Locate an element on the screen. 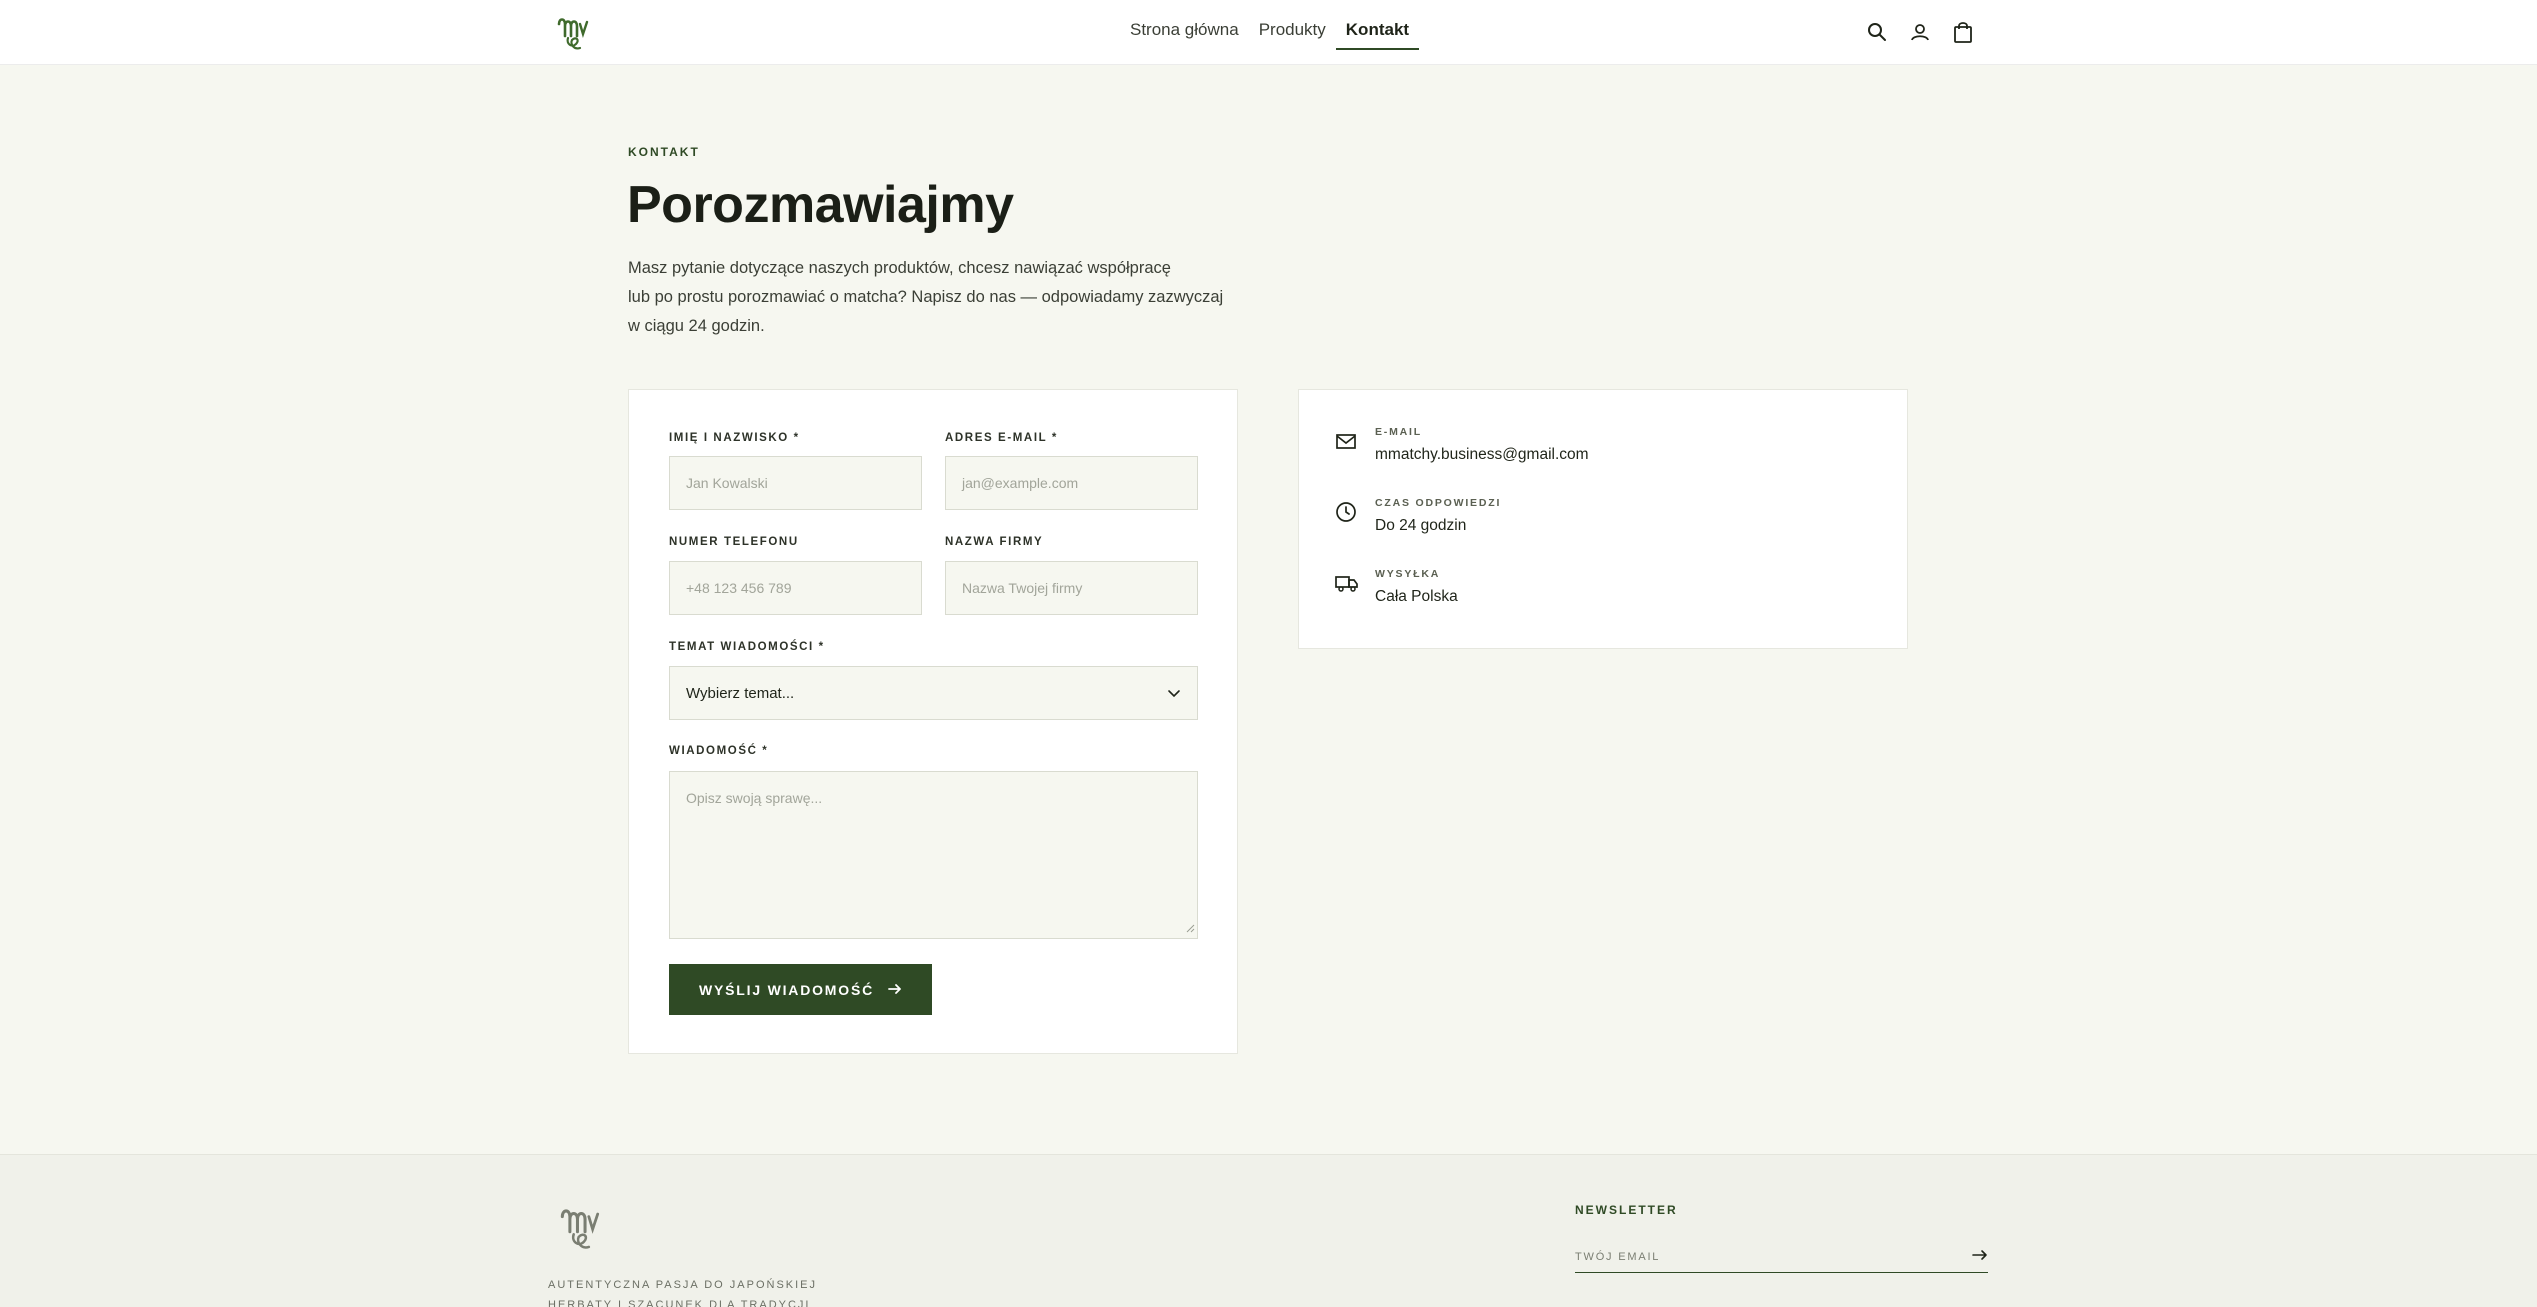  resize-handle-icon is located at coordinates (1190, 928).